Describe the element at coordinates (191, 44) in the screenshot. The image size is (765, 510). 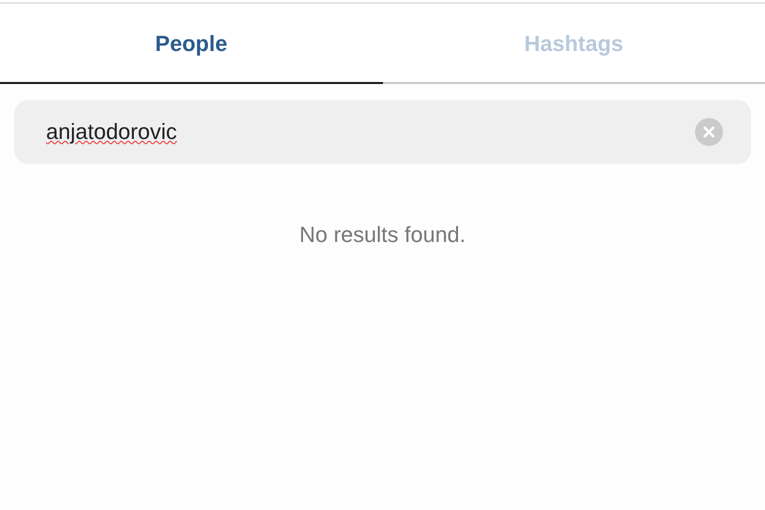
I see `tab: People` at that location.